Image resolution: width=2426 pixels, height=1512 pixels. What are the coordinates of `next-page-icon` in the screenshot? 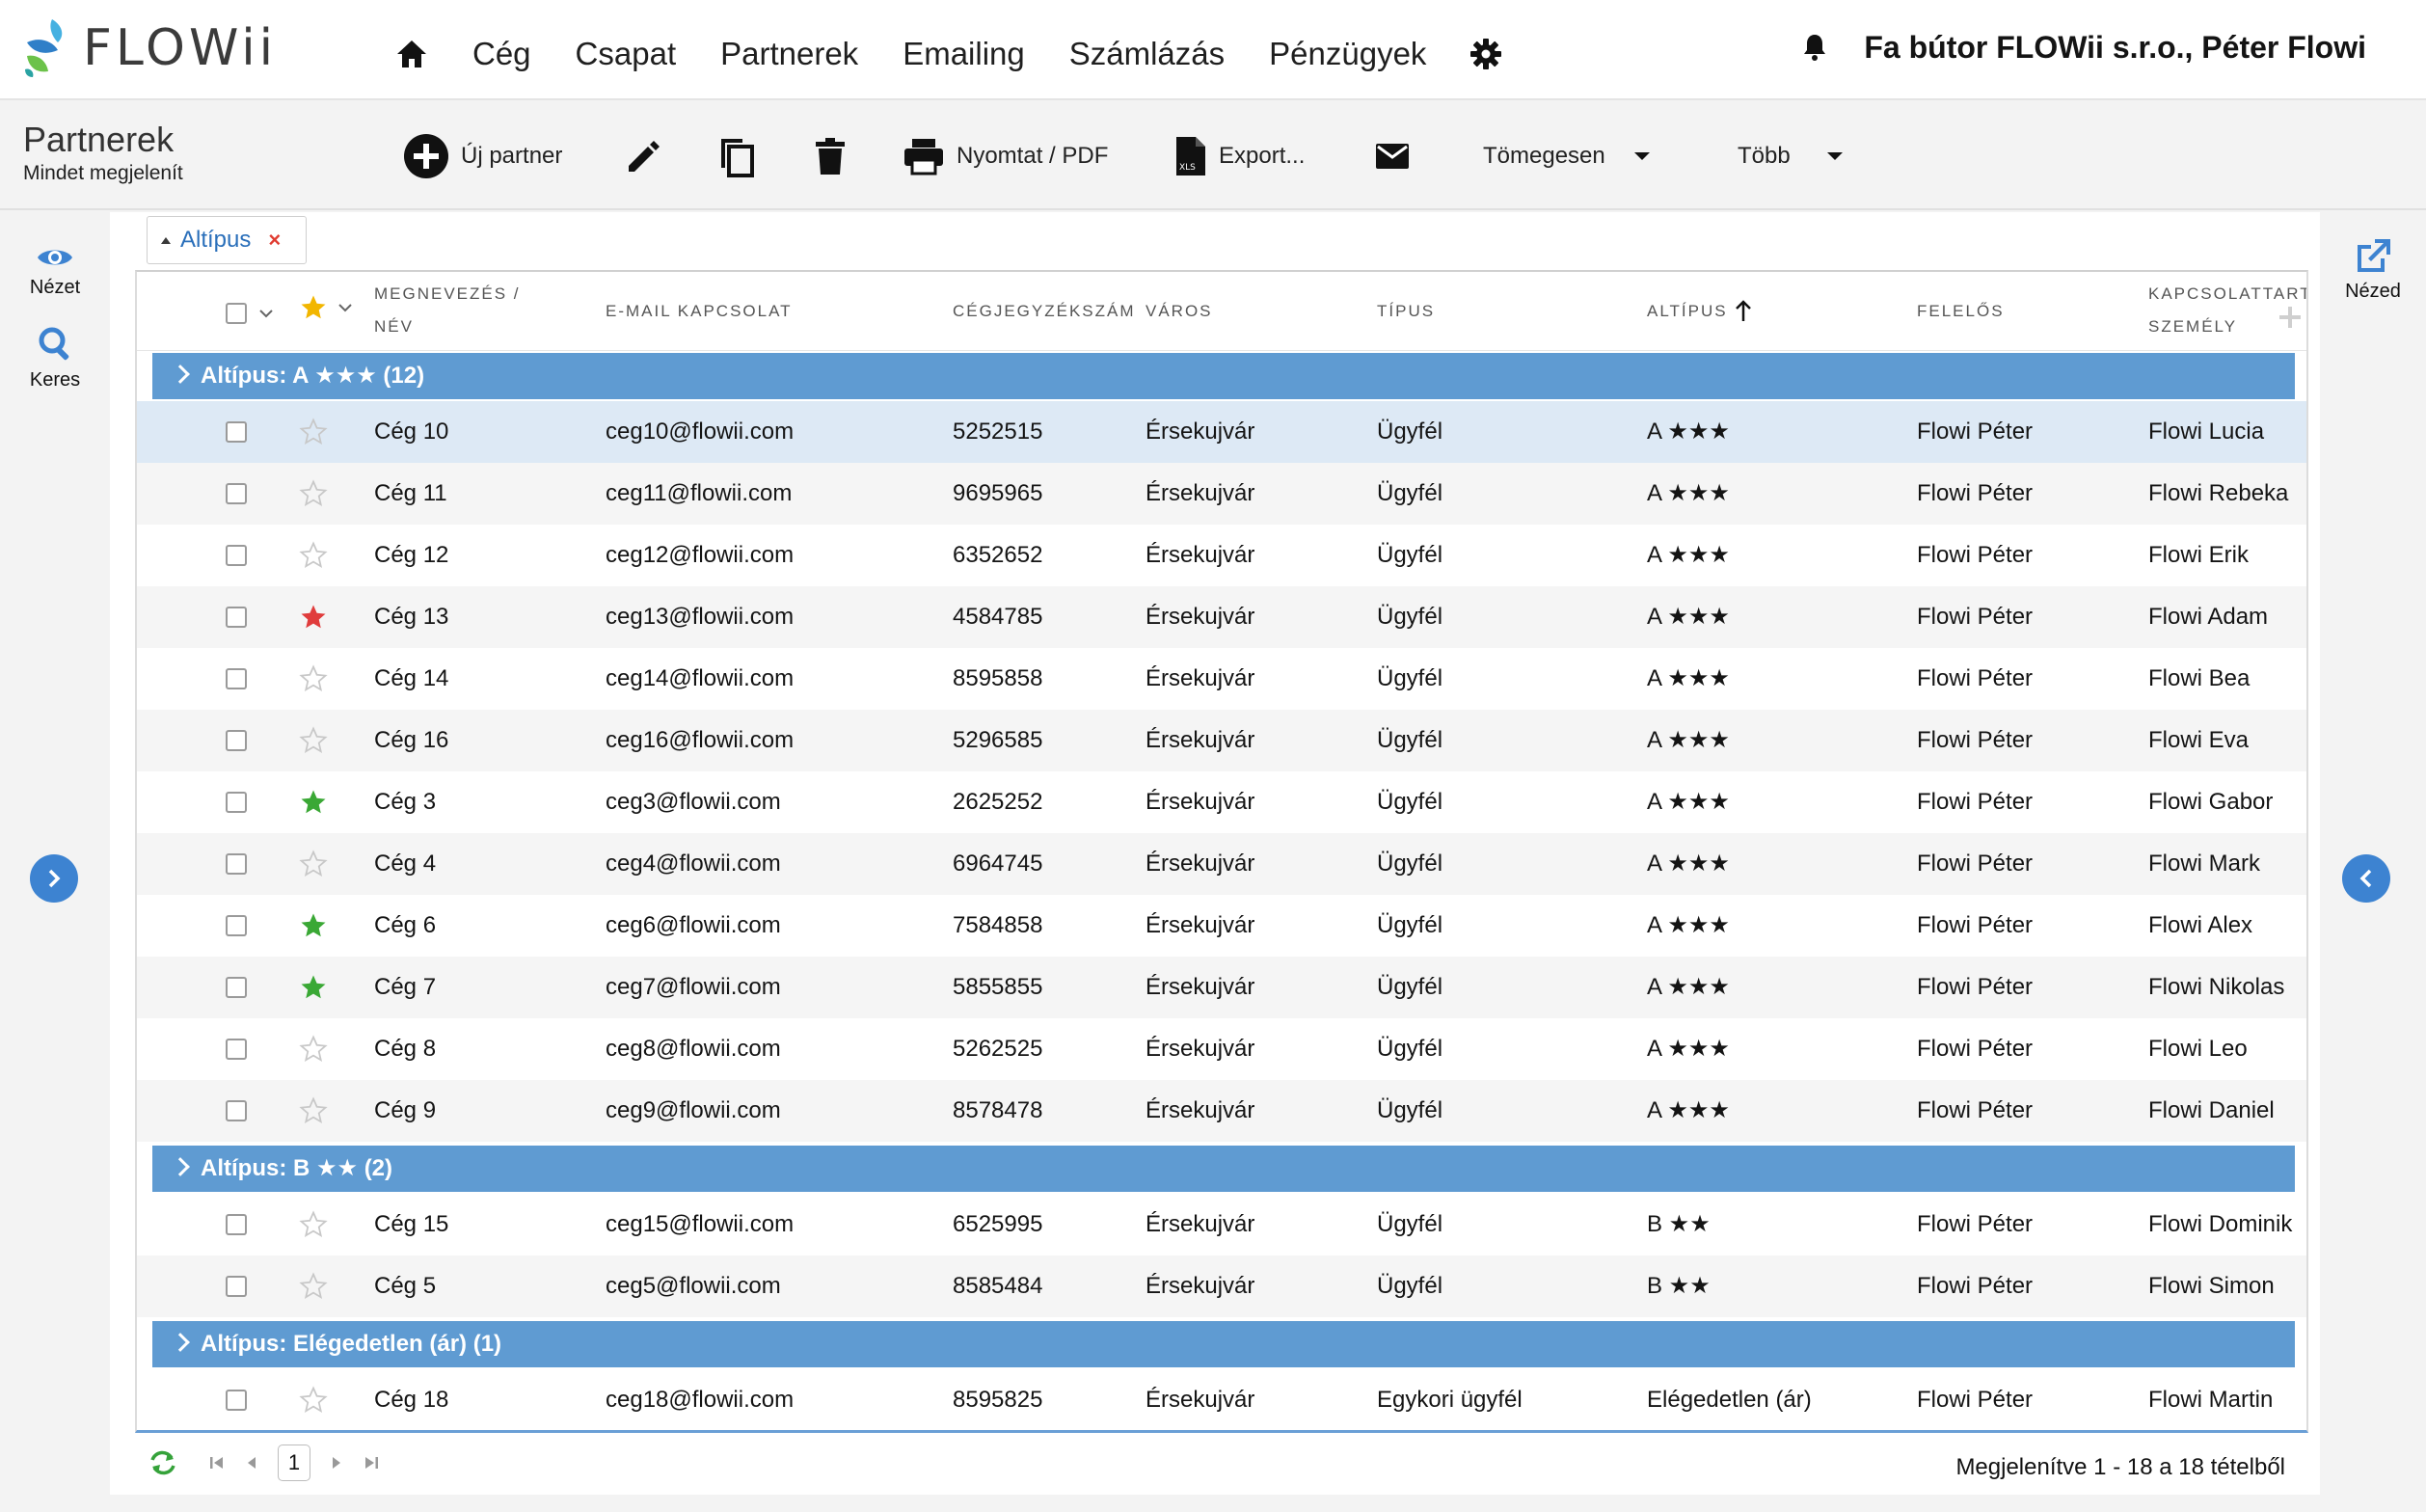 It's located at (336, 1463).